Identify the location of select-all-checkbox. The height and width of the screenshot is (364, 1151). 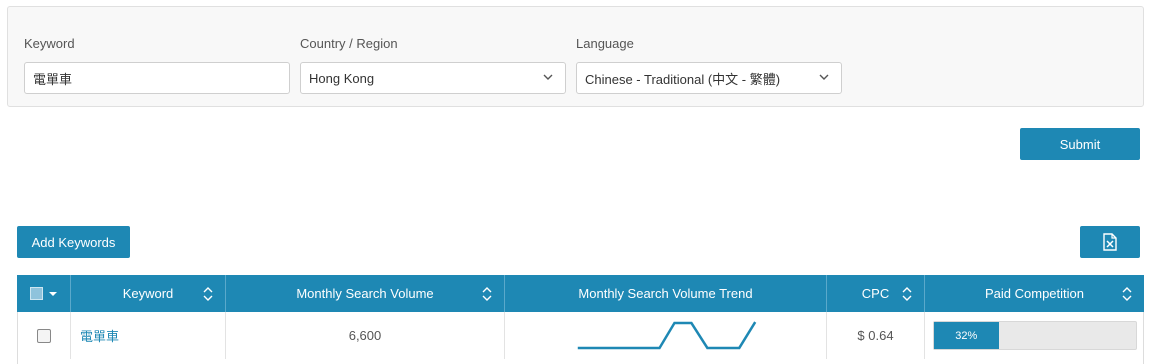
(36, 293).